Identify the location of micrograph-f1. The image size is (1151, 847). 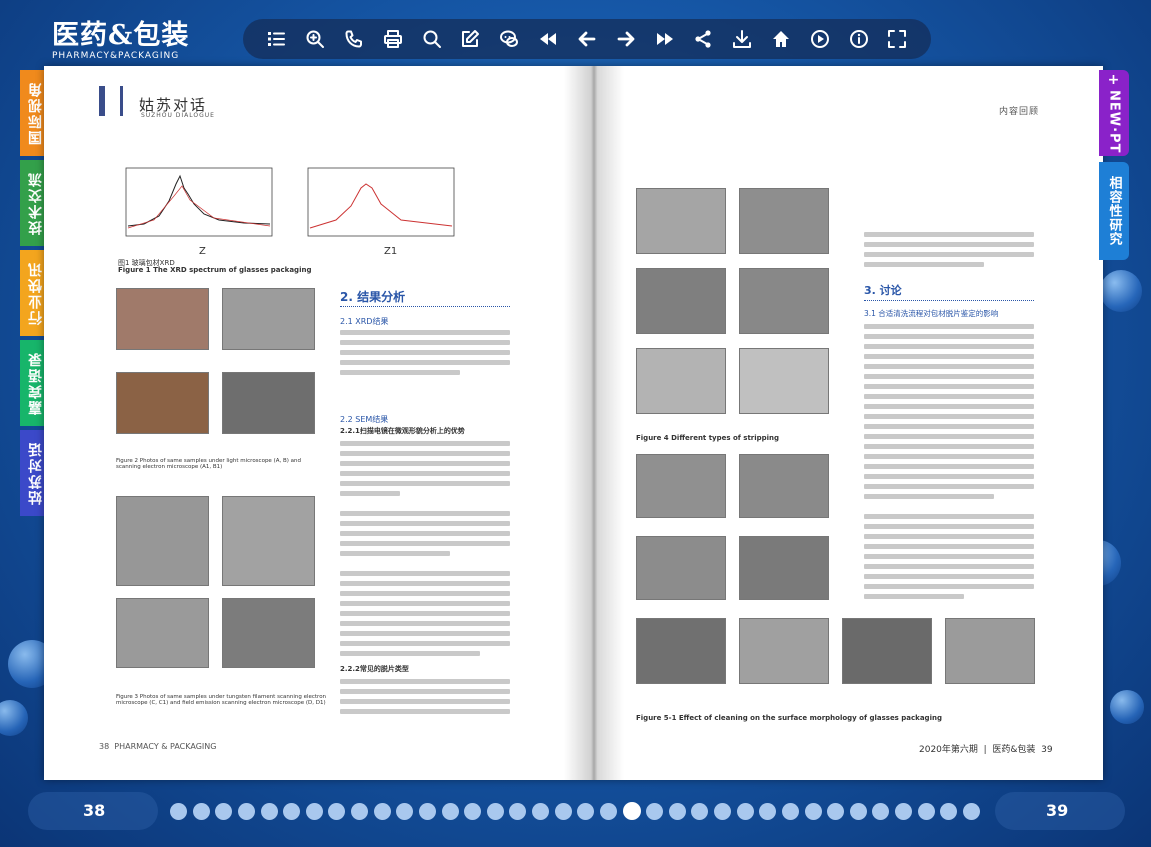
(784, 301).